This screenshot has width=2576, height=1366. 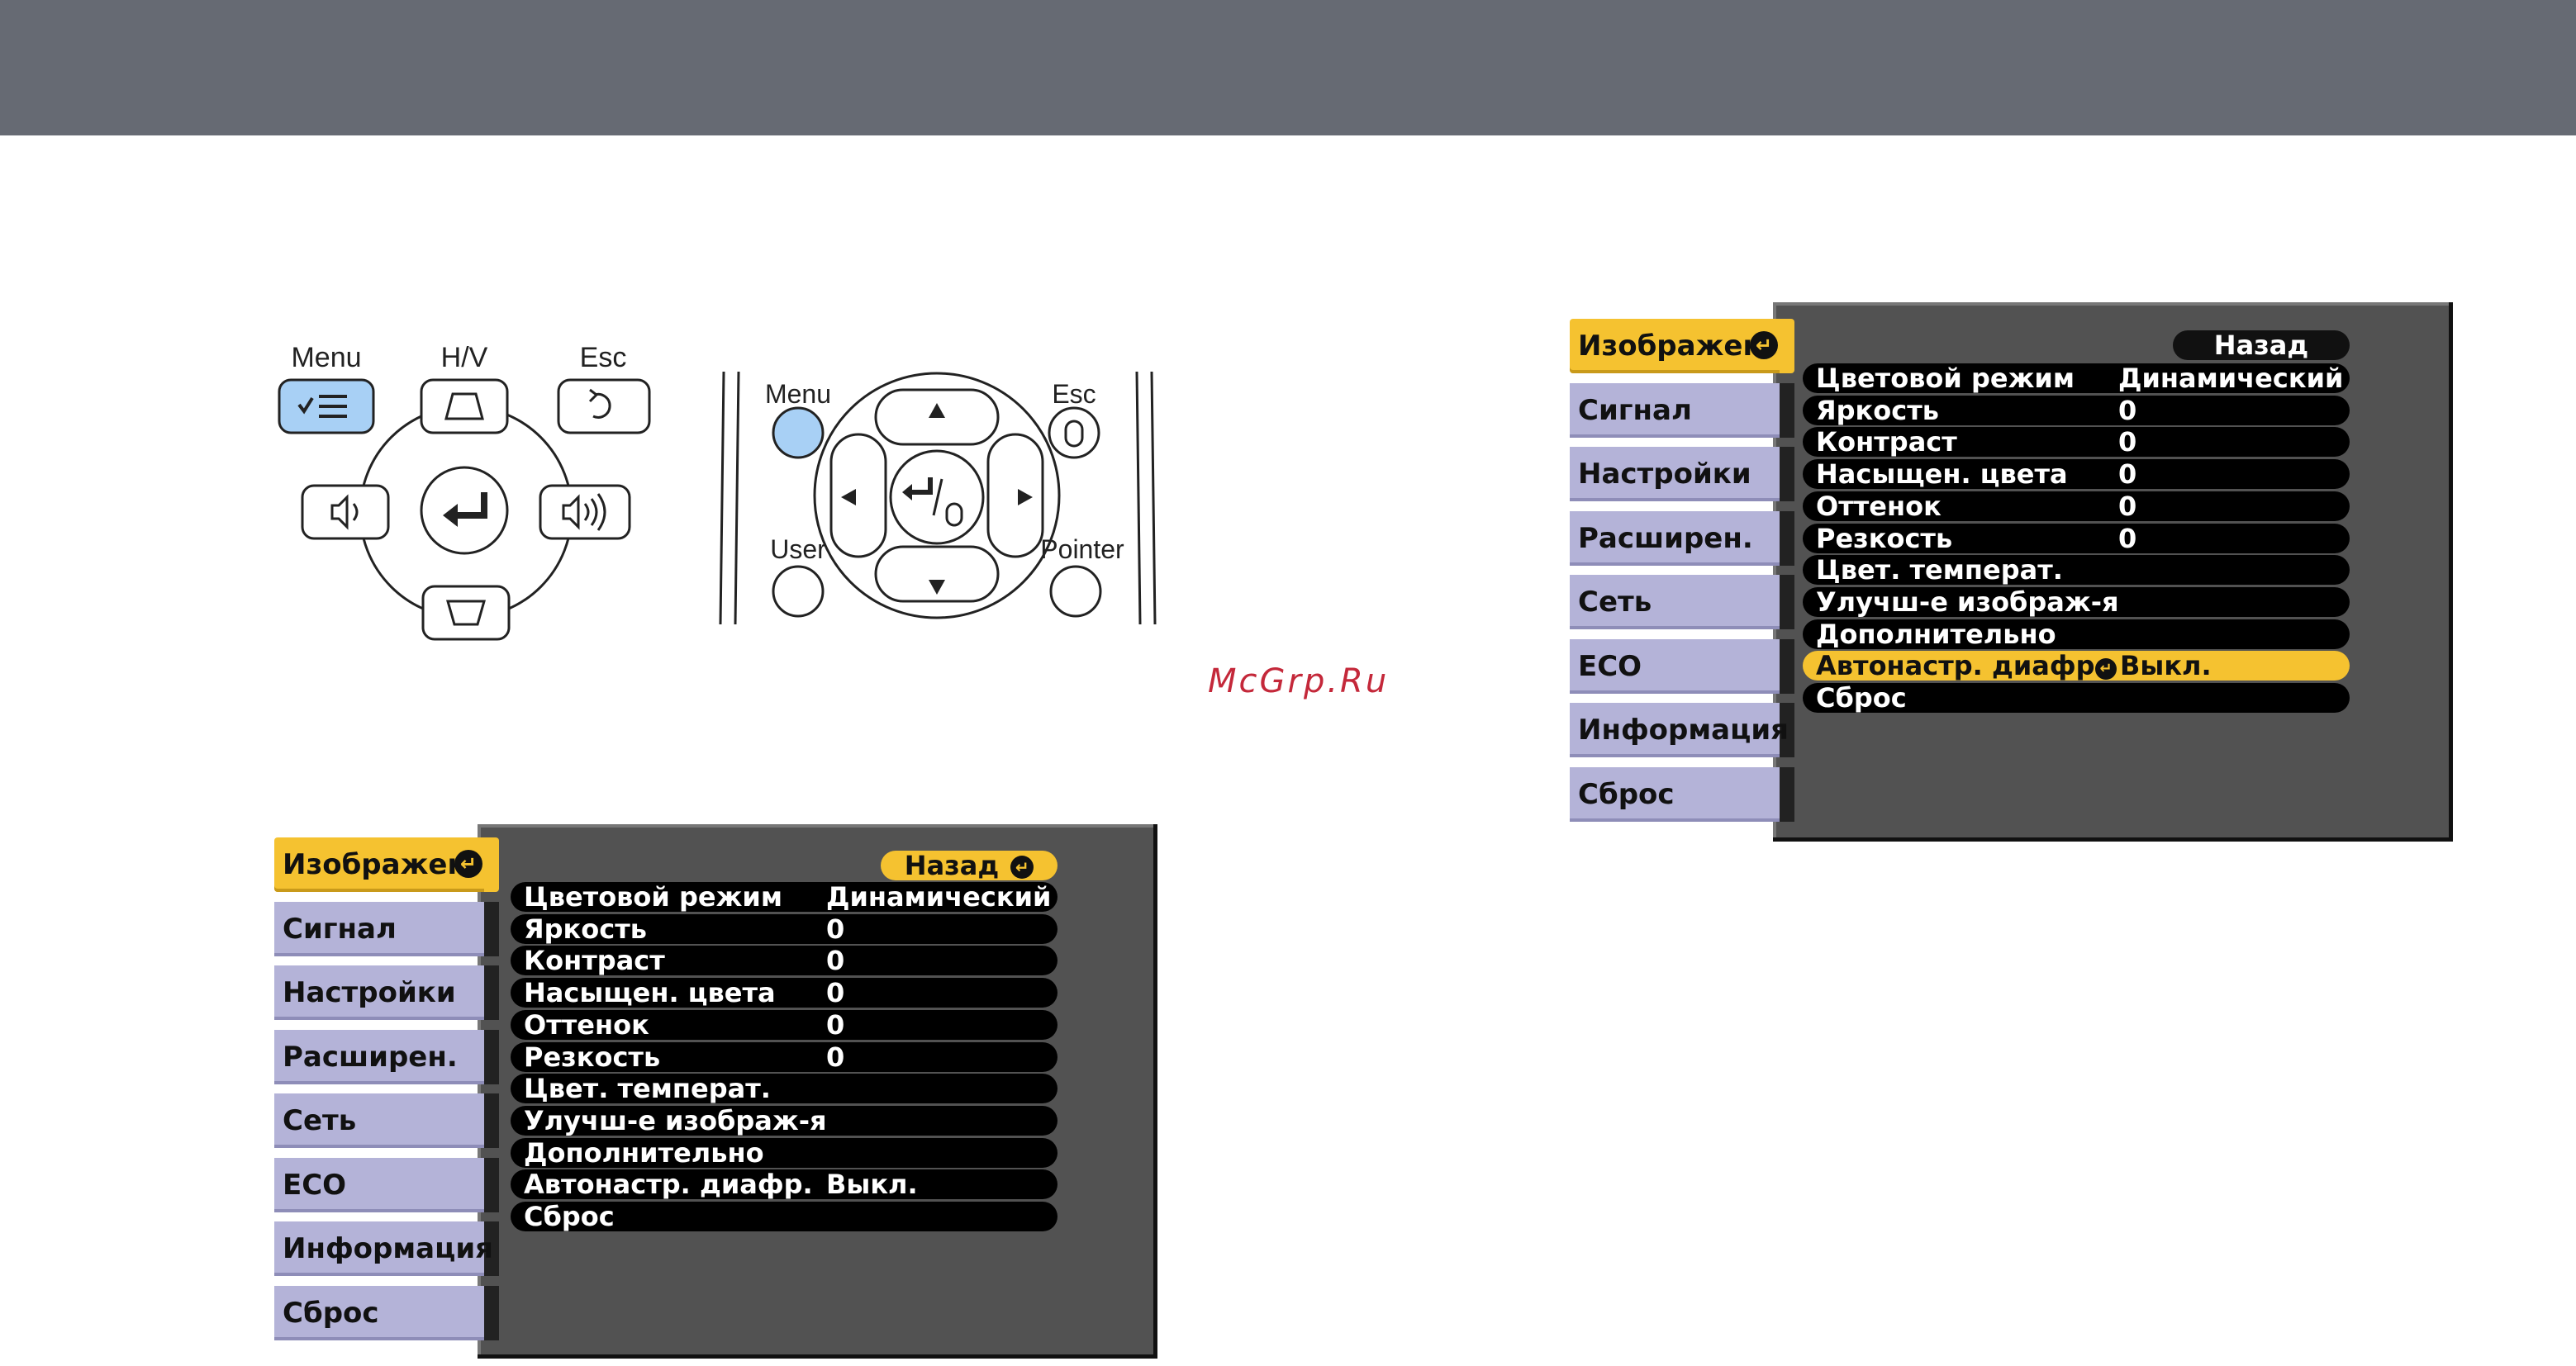 I want to click on keystone-down-button, so click(x=466, y=613).